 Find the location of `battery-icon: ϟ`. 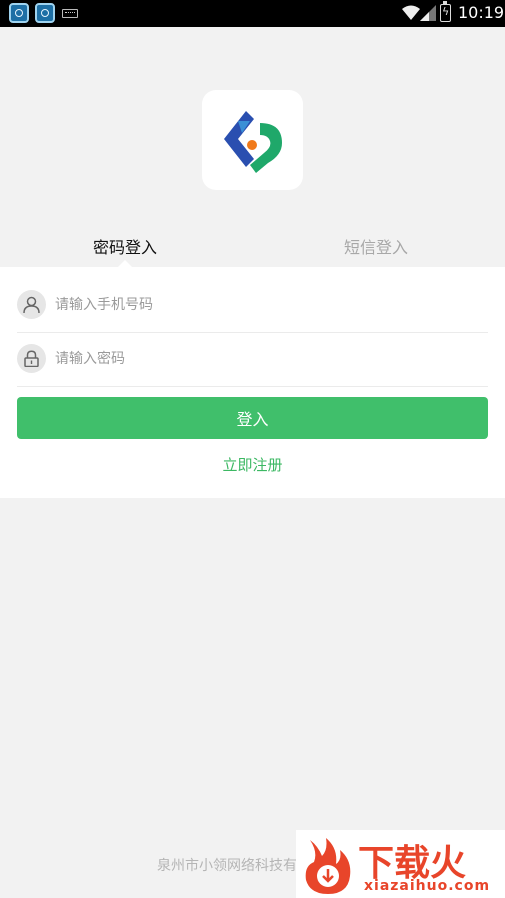

battery-icon: ϟ is located at coordinates (445, 11).